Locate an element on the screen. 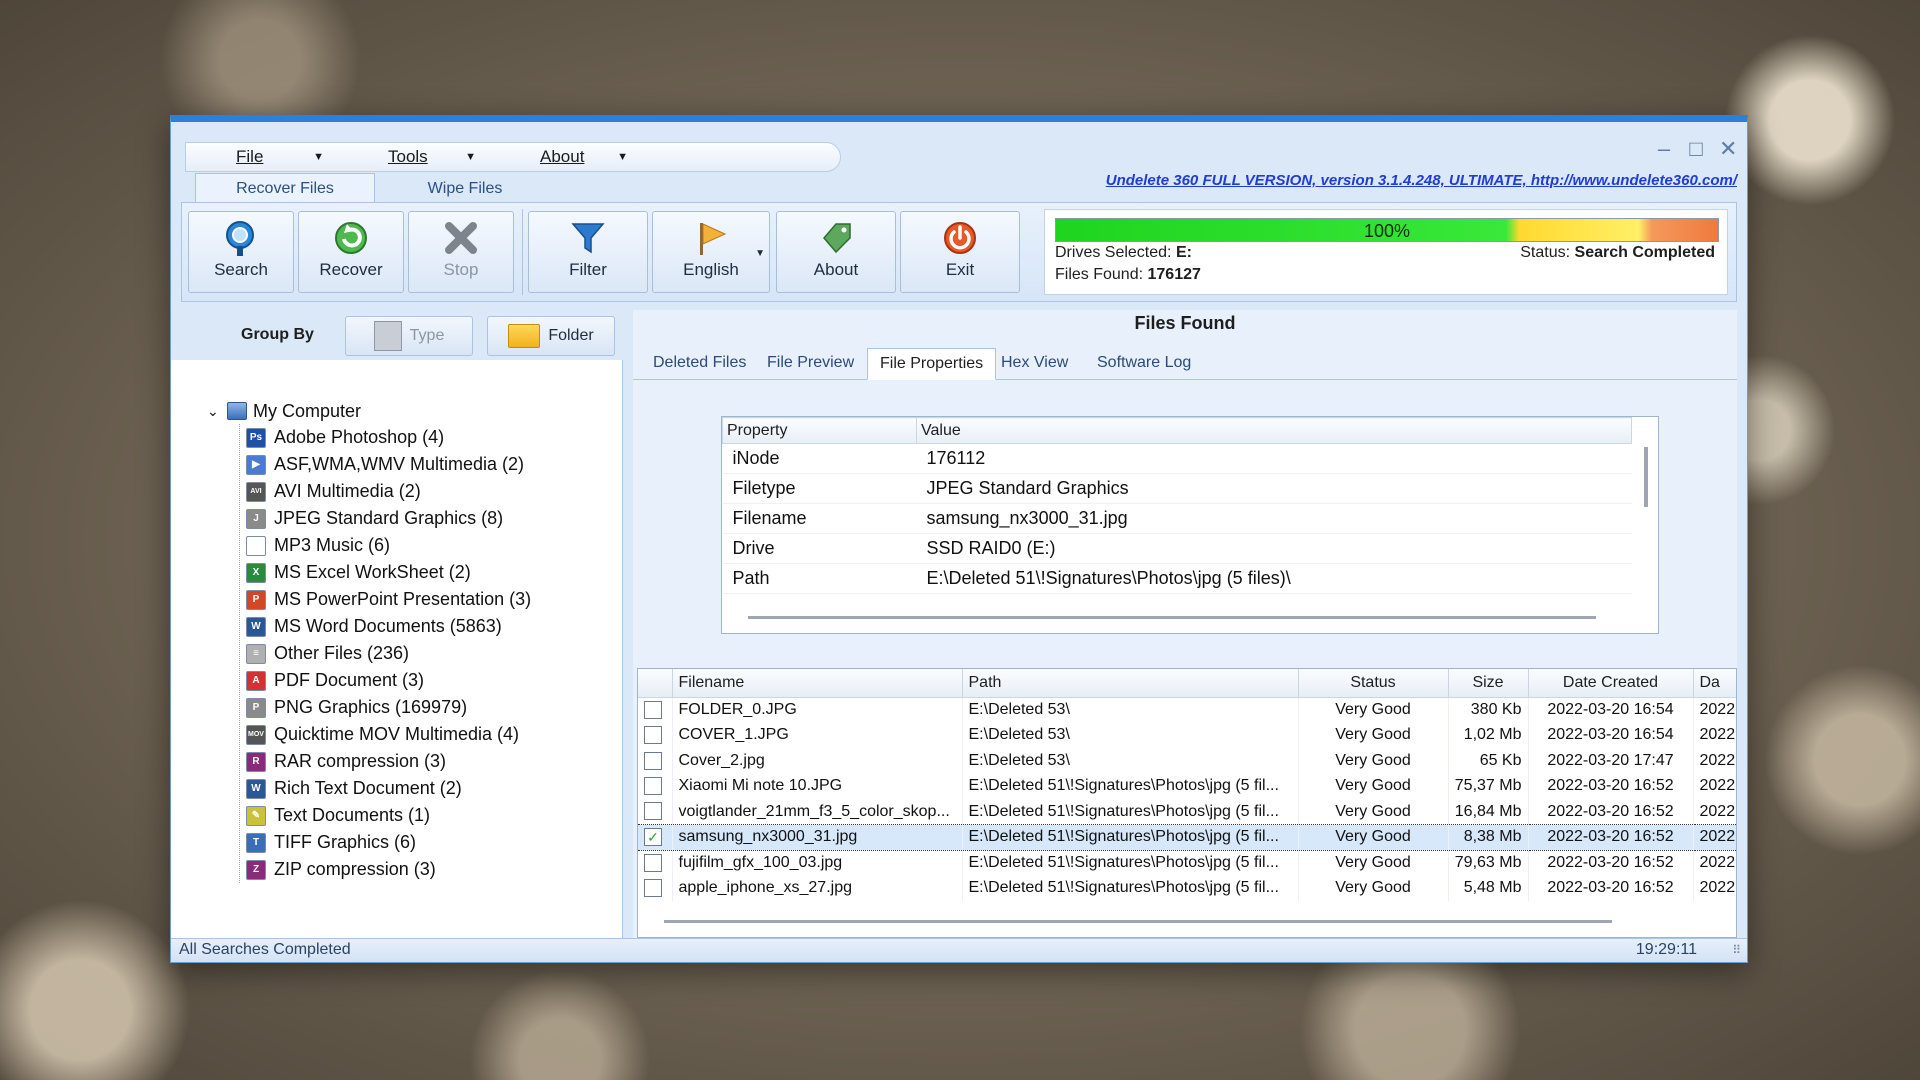  size-column-header: Size is located at coordinates (1488, 683).